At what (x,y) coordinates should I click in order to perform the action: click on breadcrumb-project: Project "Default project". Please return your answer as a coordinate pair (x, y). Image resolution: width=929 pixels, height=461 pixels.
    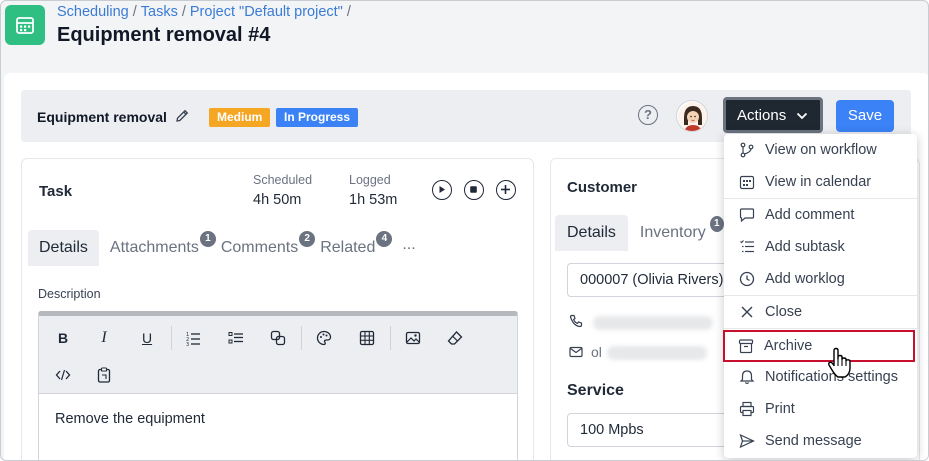
    Looking at the image, I should click on (266, 12).